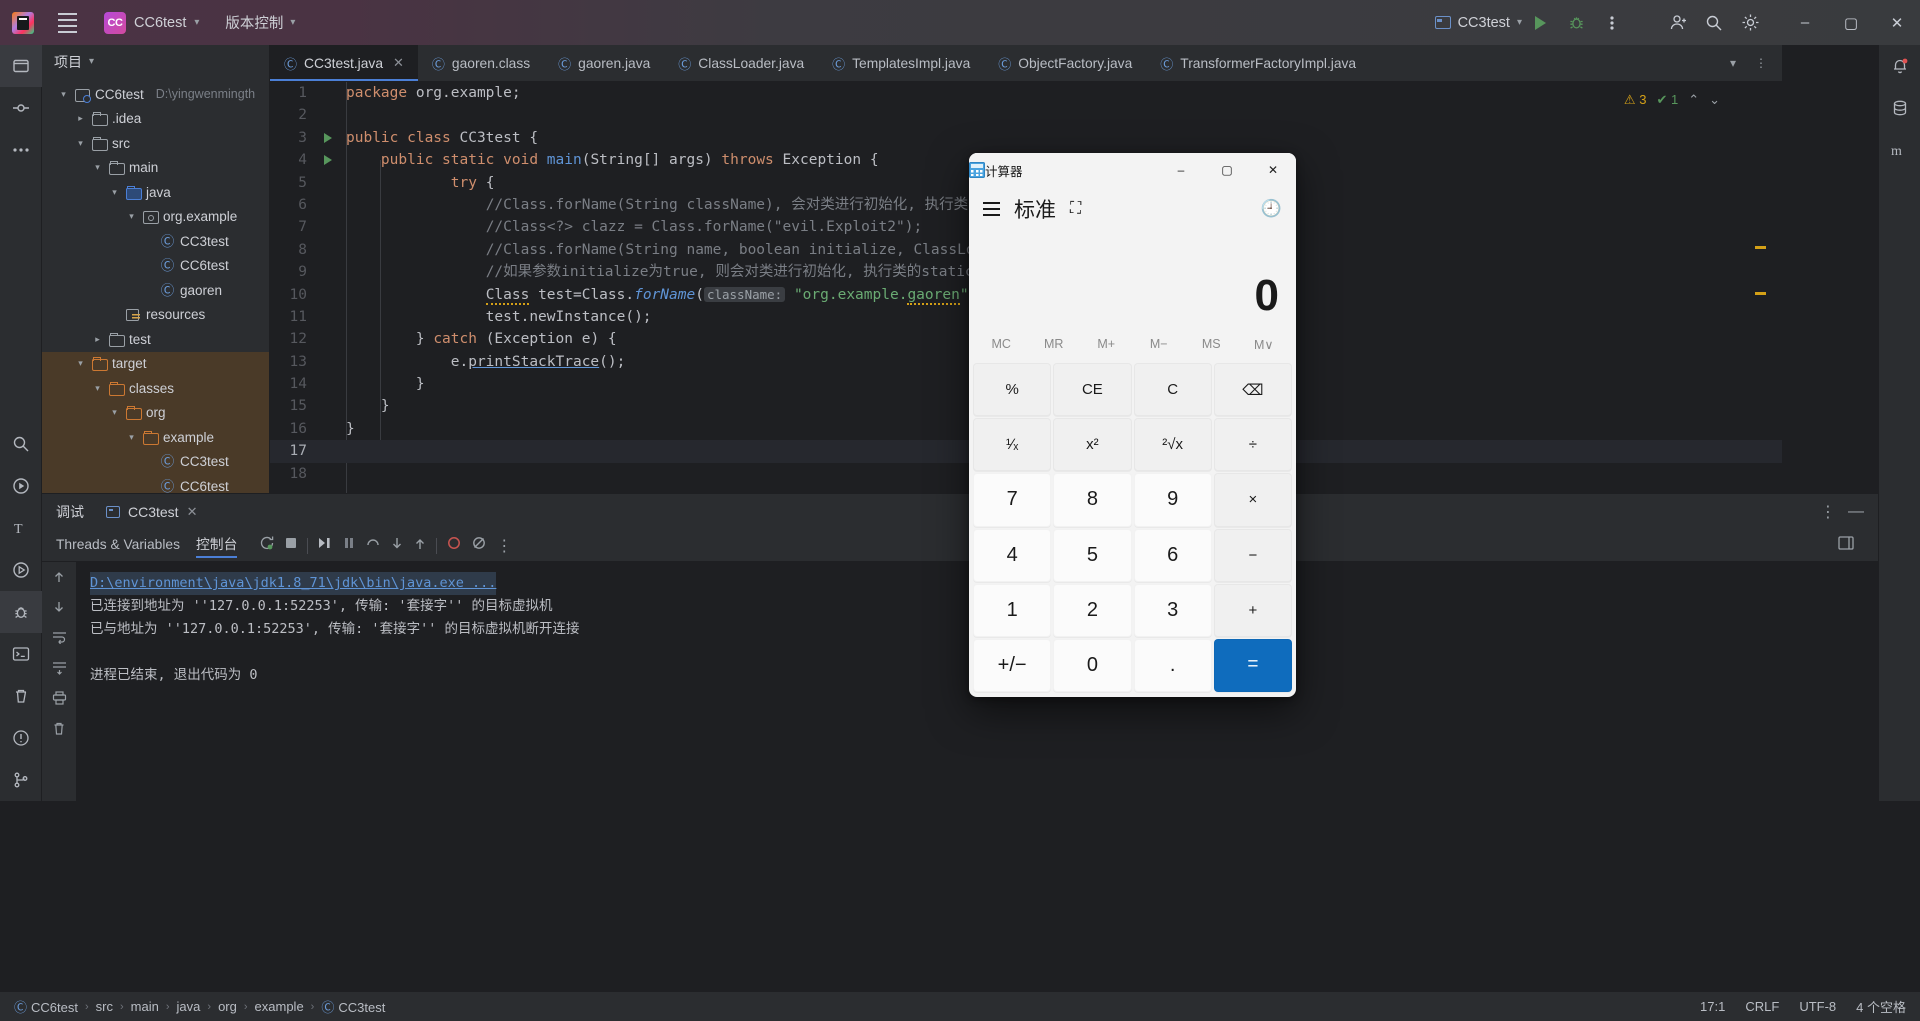  I want to click on database-icon, so click(1899, 108).